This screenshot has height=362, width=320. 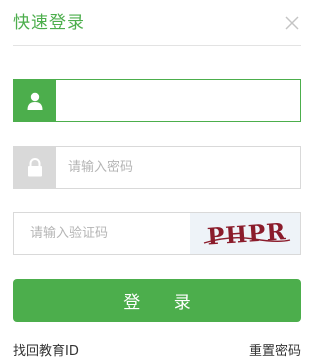 What do you see at coordinates (35, 100) in the screenshot?
I see `user-icon` at bounding box center [35, 100].